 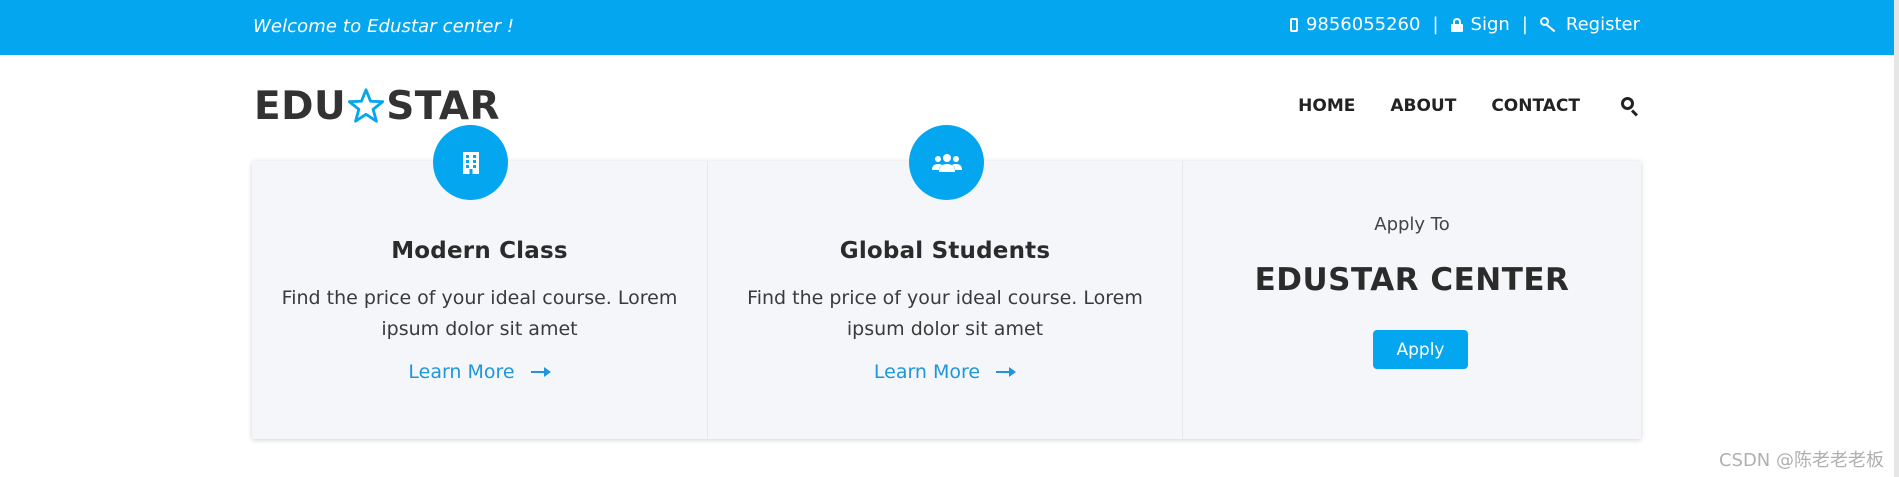 I want to click on nav-about: ABOUT, so click(x=1423, y=106).